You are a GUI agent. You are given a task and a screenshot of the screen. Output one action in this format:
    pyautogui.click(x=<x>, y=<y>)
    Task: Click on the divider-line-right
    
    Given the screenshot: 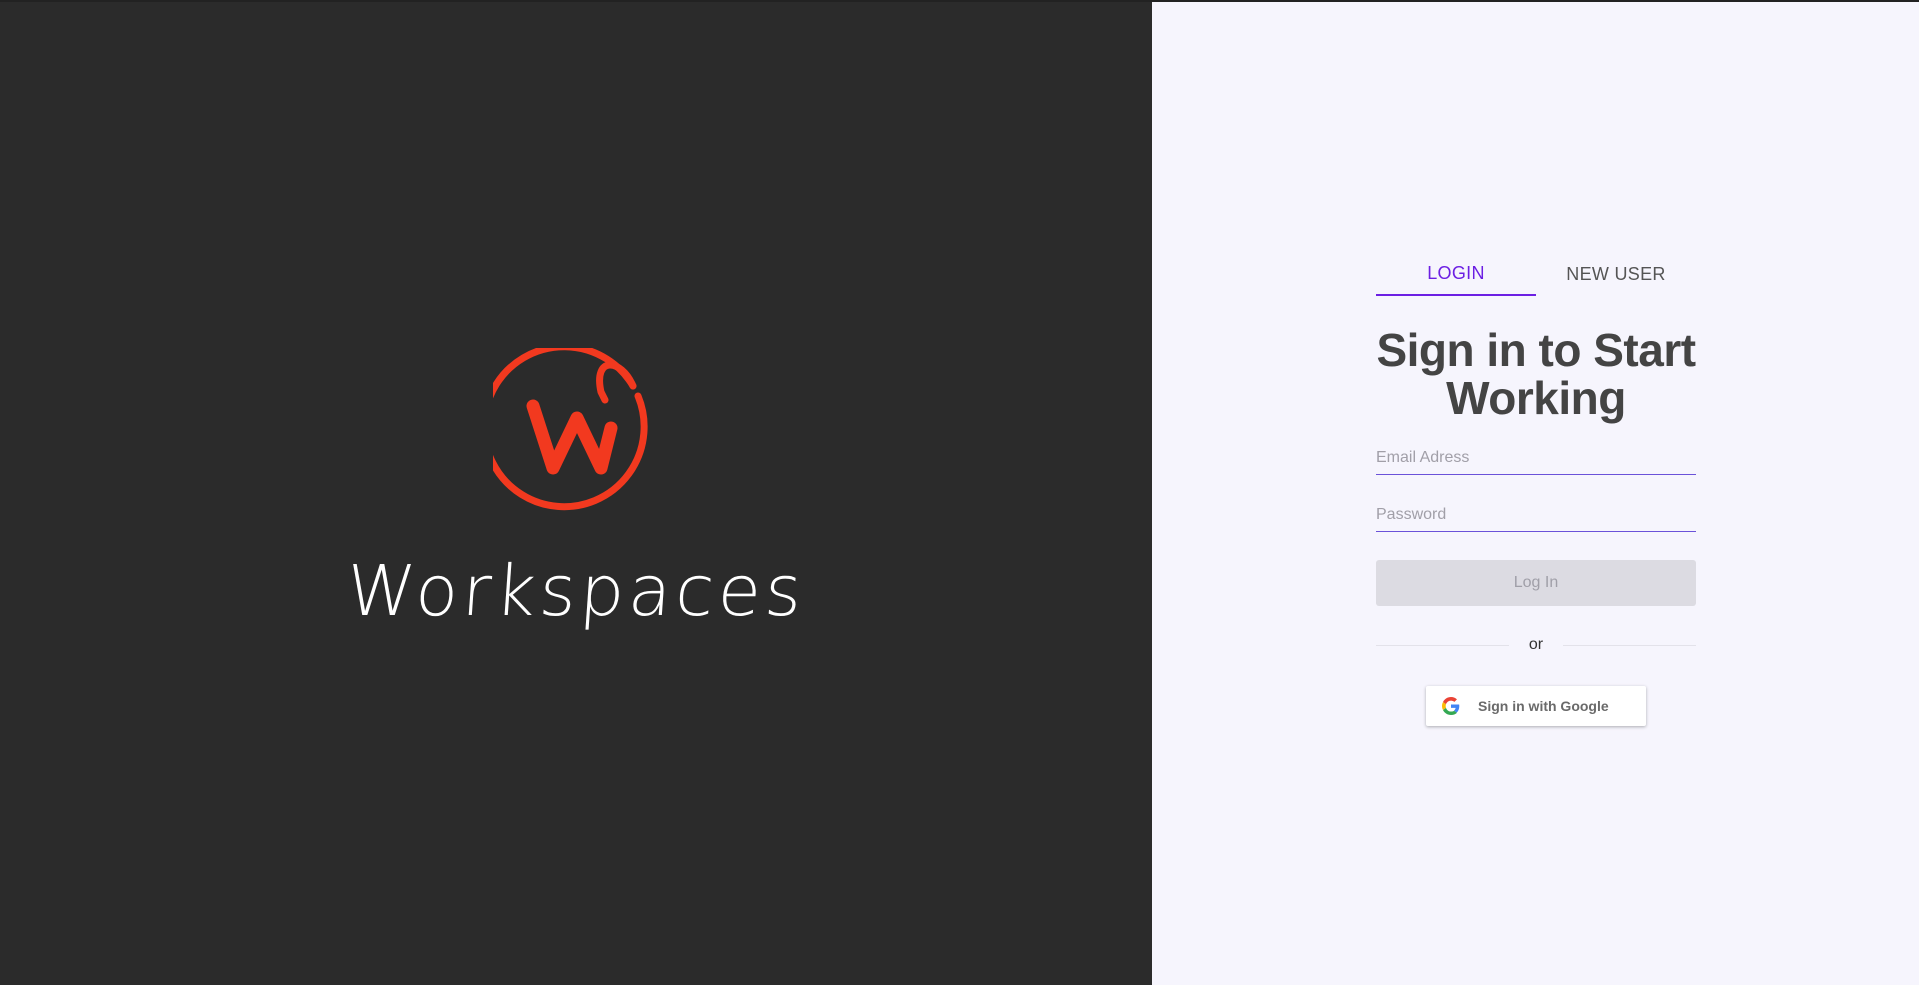 What is the action you would take?
    pyautogui.click(x=1630, y=645)
    